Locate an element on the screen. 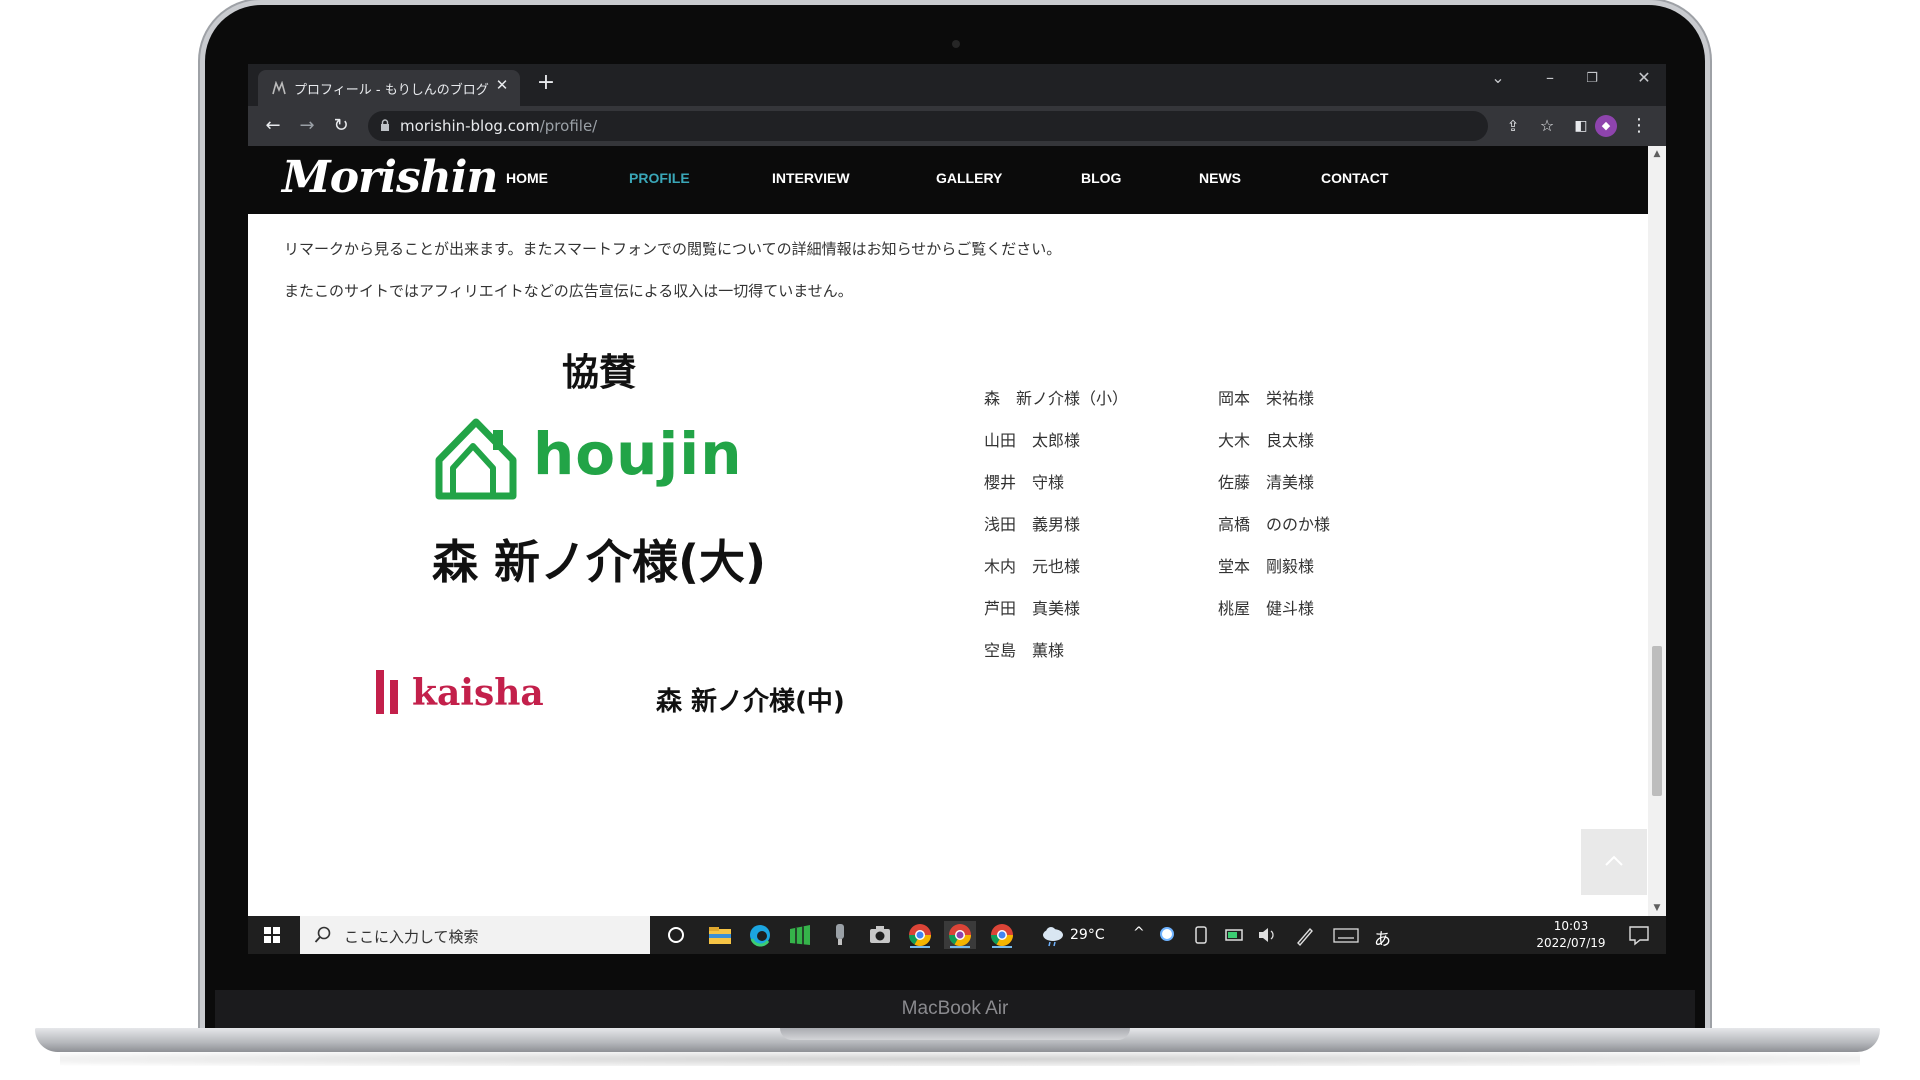  restore-button: ❐ is located at coordinates (1592, 78).